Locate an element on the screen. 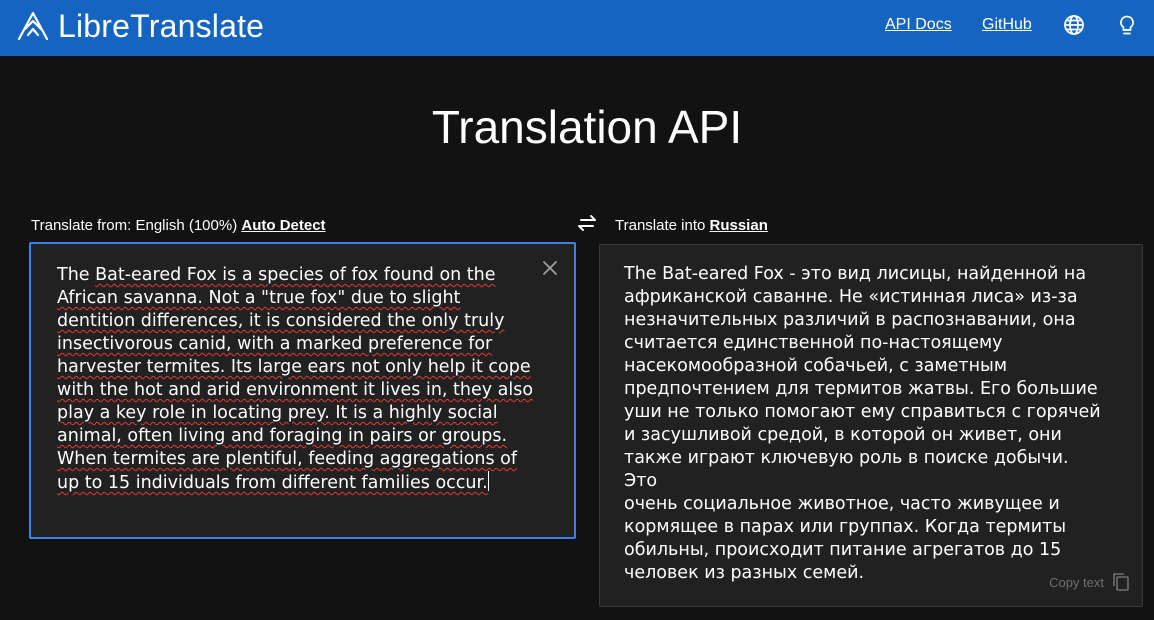  clear-text-icon is located at coordinates (550, 268).